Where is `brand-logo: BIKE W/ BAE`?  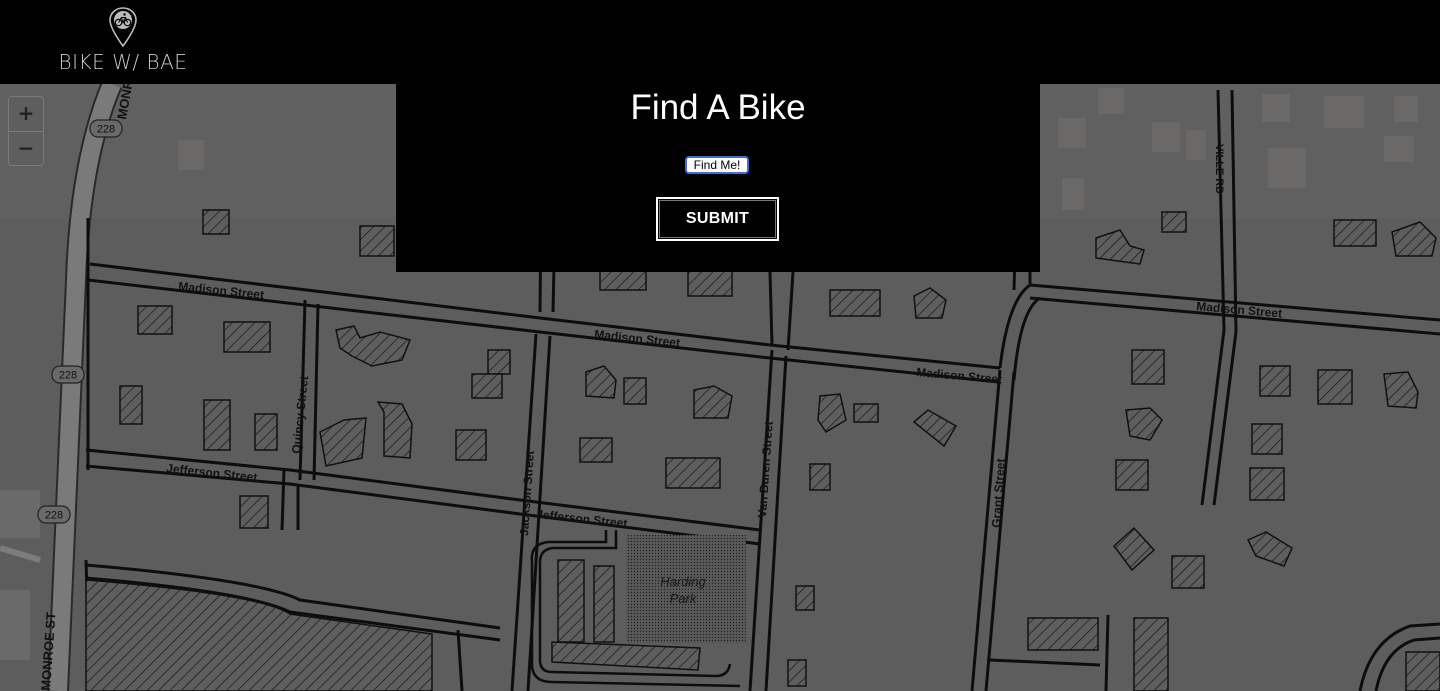 brand-logo: BIKE W/ BAE is located at coordinates (123, 40).